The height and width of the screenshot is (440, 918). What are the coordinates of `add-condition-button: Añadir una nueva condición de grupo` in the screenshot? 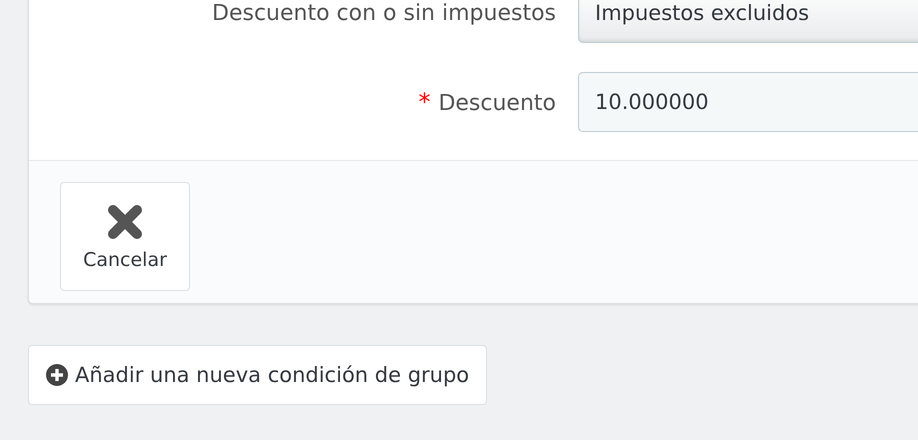 It's located at (258, 375).